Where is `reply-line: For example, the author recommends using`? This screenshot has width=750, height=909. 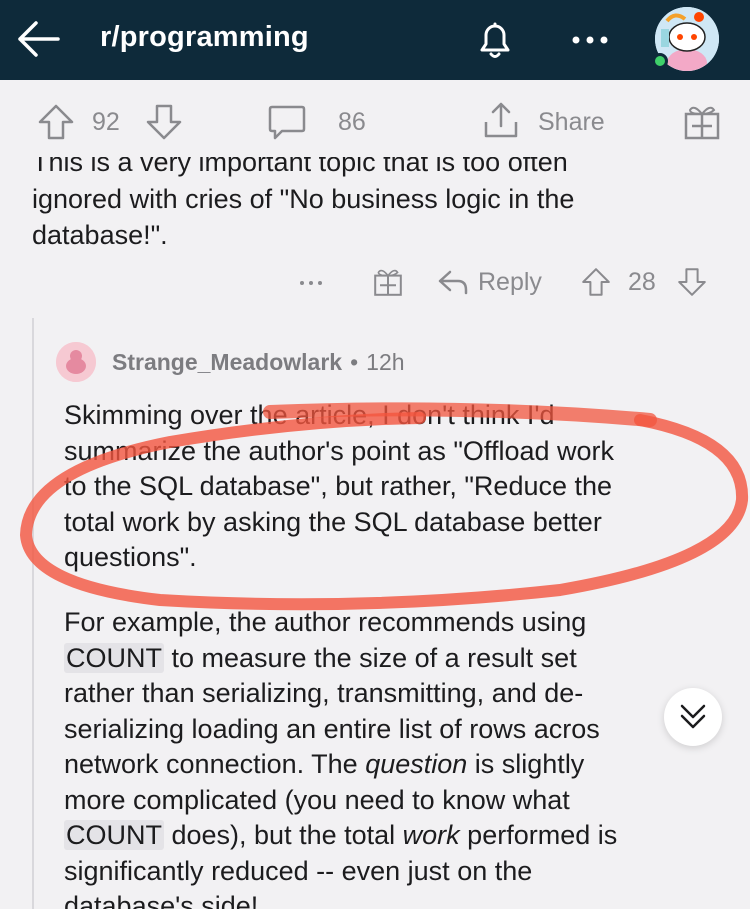
reply-line: For example, the author recommends using is located at coordinates (325, 622).